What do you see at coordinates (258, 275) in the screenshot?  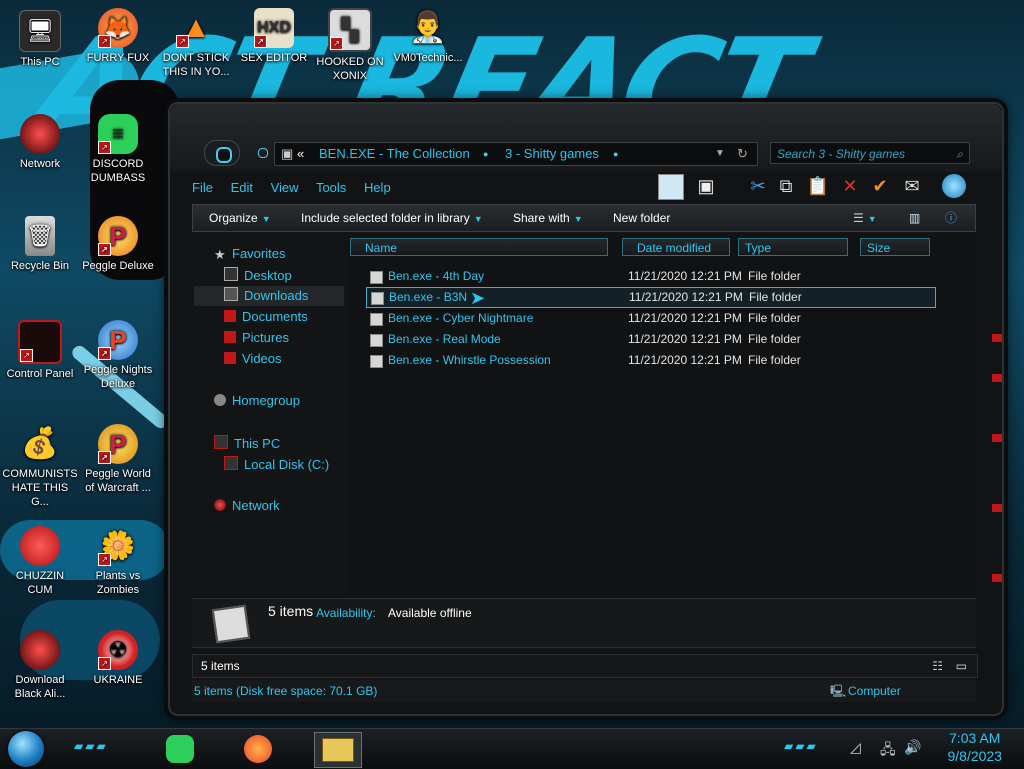 I see `nav-desktop: Desktop` at bounding box center [258, 275].